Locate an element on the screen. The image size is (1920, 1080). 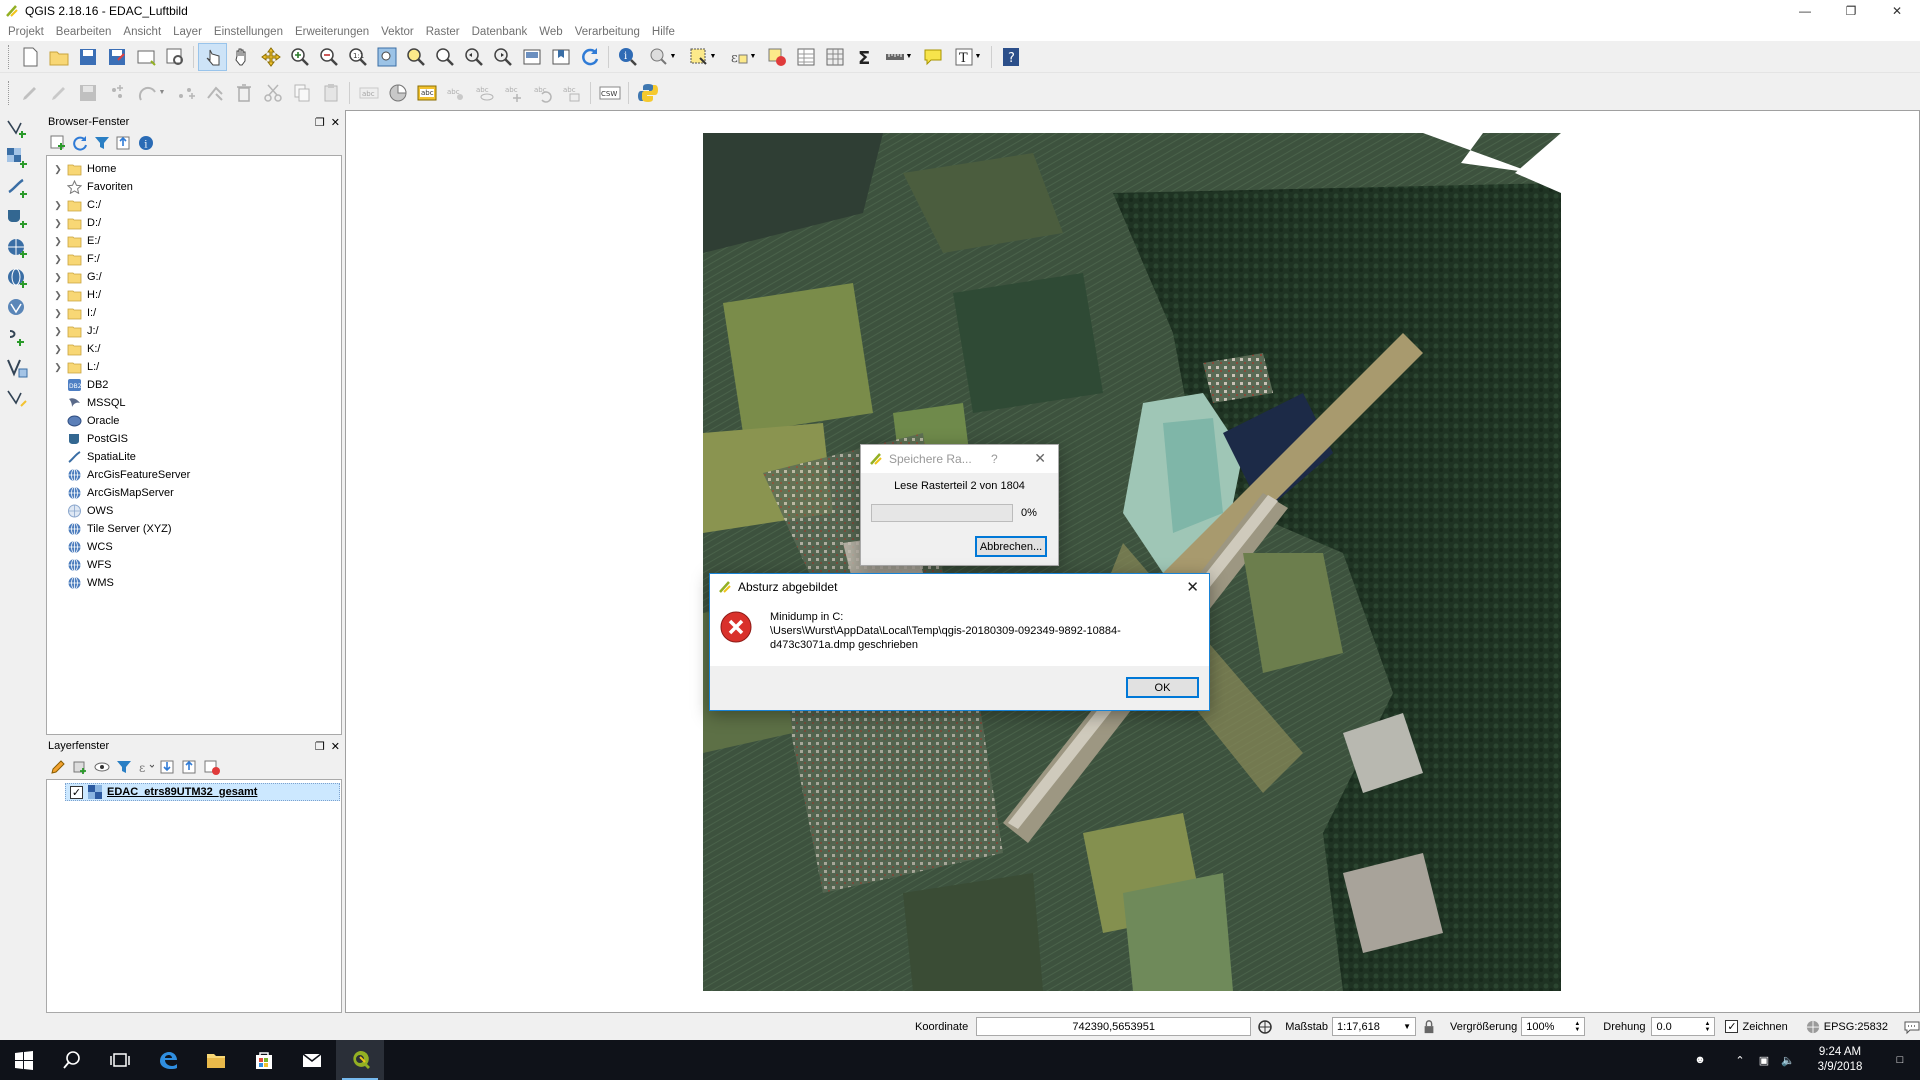
menu-bearbeiten: Bearbeiten is located at coordinates (84, 32).